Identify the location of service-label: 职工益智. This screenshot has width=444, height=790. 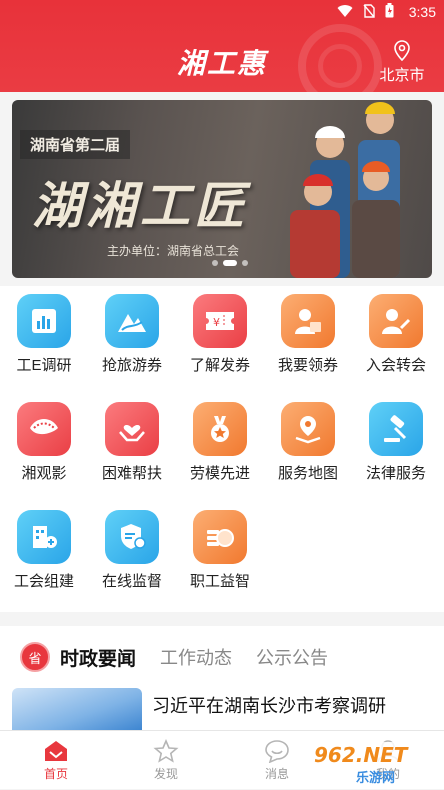
(219, 581).